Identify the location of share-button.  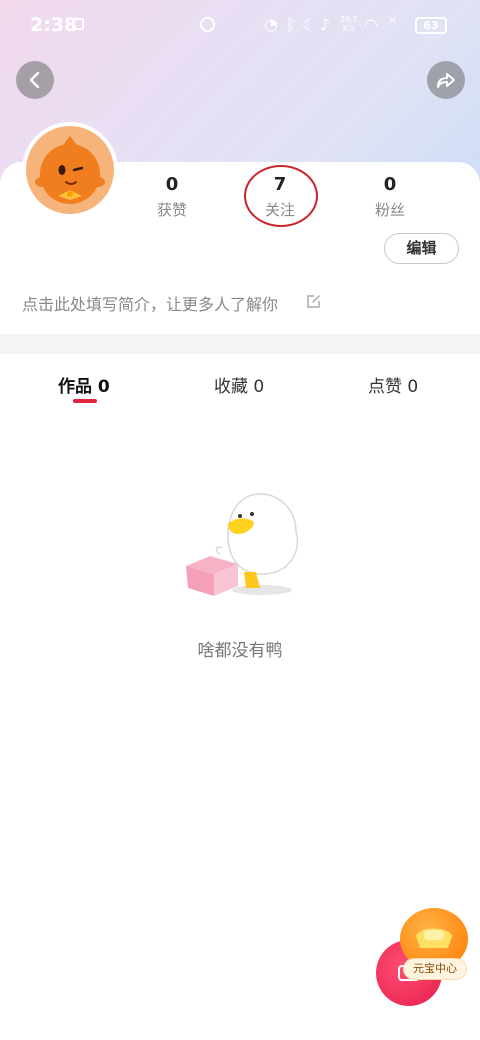
(446, 80).